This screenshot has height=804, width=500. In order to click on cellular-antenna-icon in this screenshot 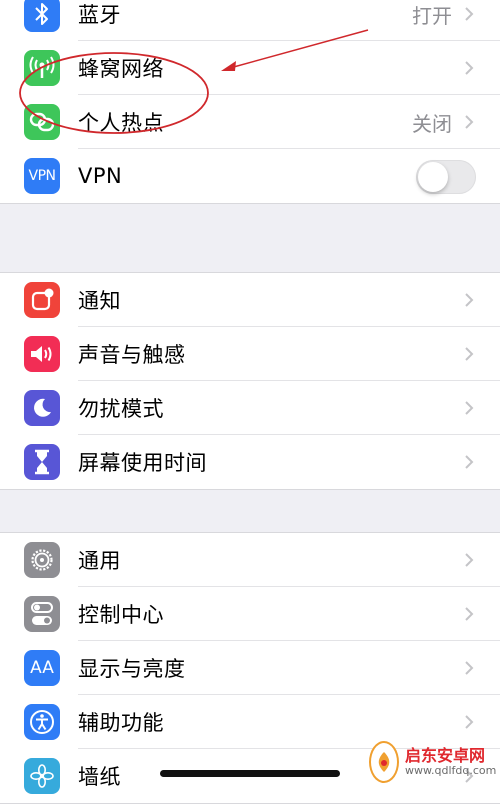, I will do `click(42, 68)`.